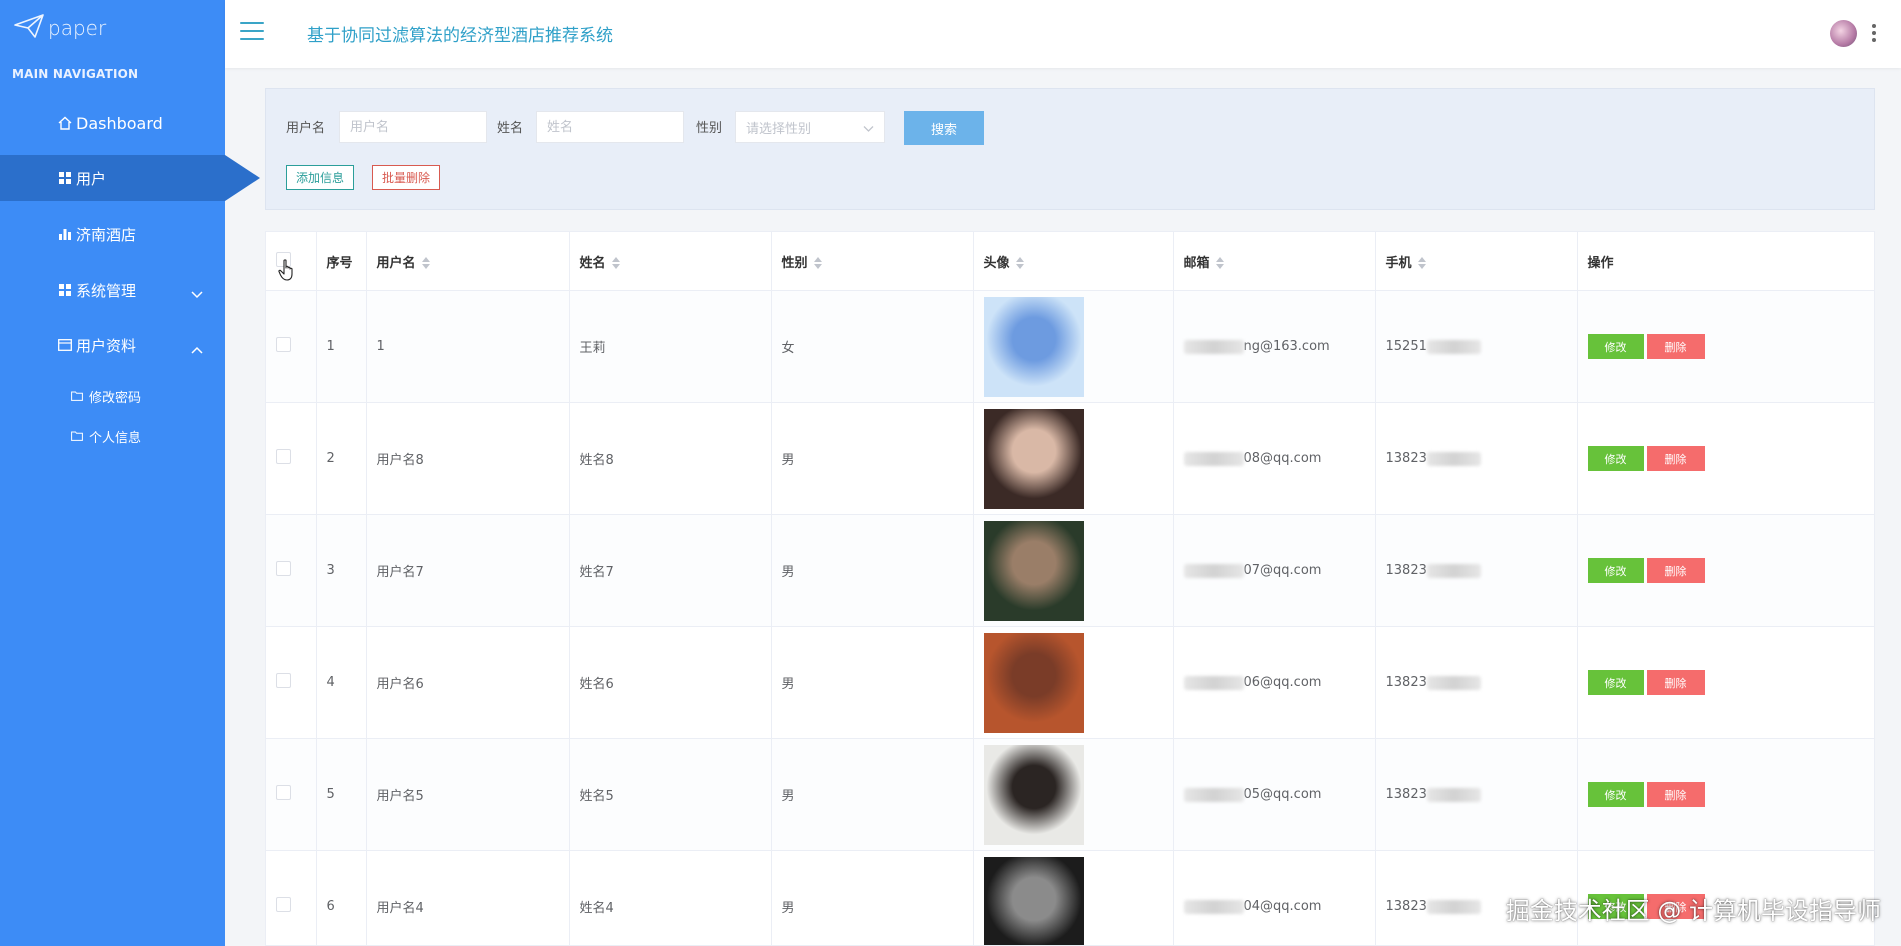  Describe the element at coordinates (77, 28) in the screenshot. I see `brand-name: paper` at that location.